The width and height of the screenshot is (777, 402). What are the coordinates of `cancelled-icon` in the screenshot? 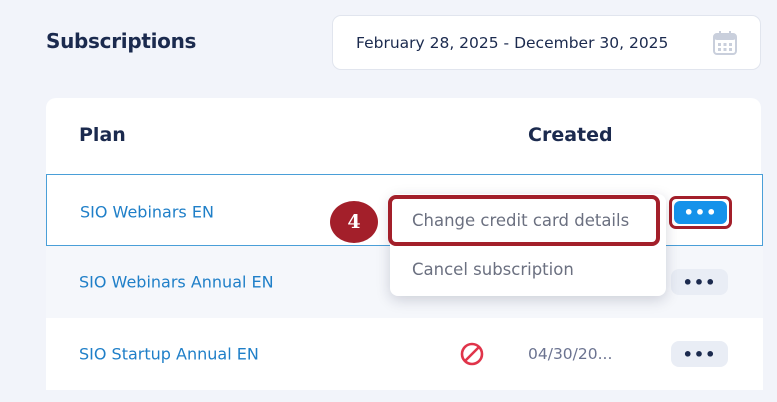 It's located at (472, 354).